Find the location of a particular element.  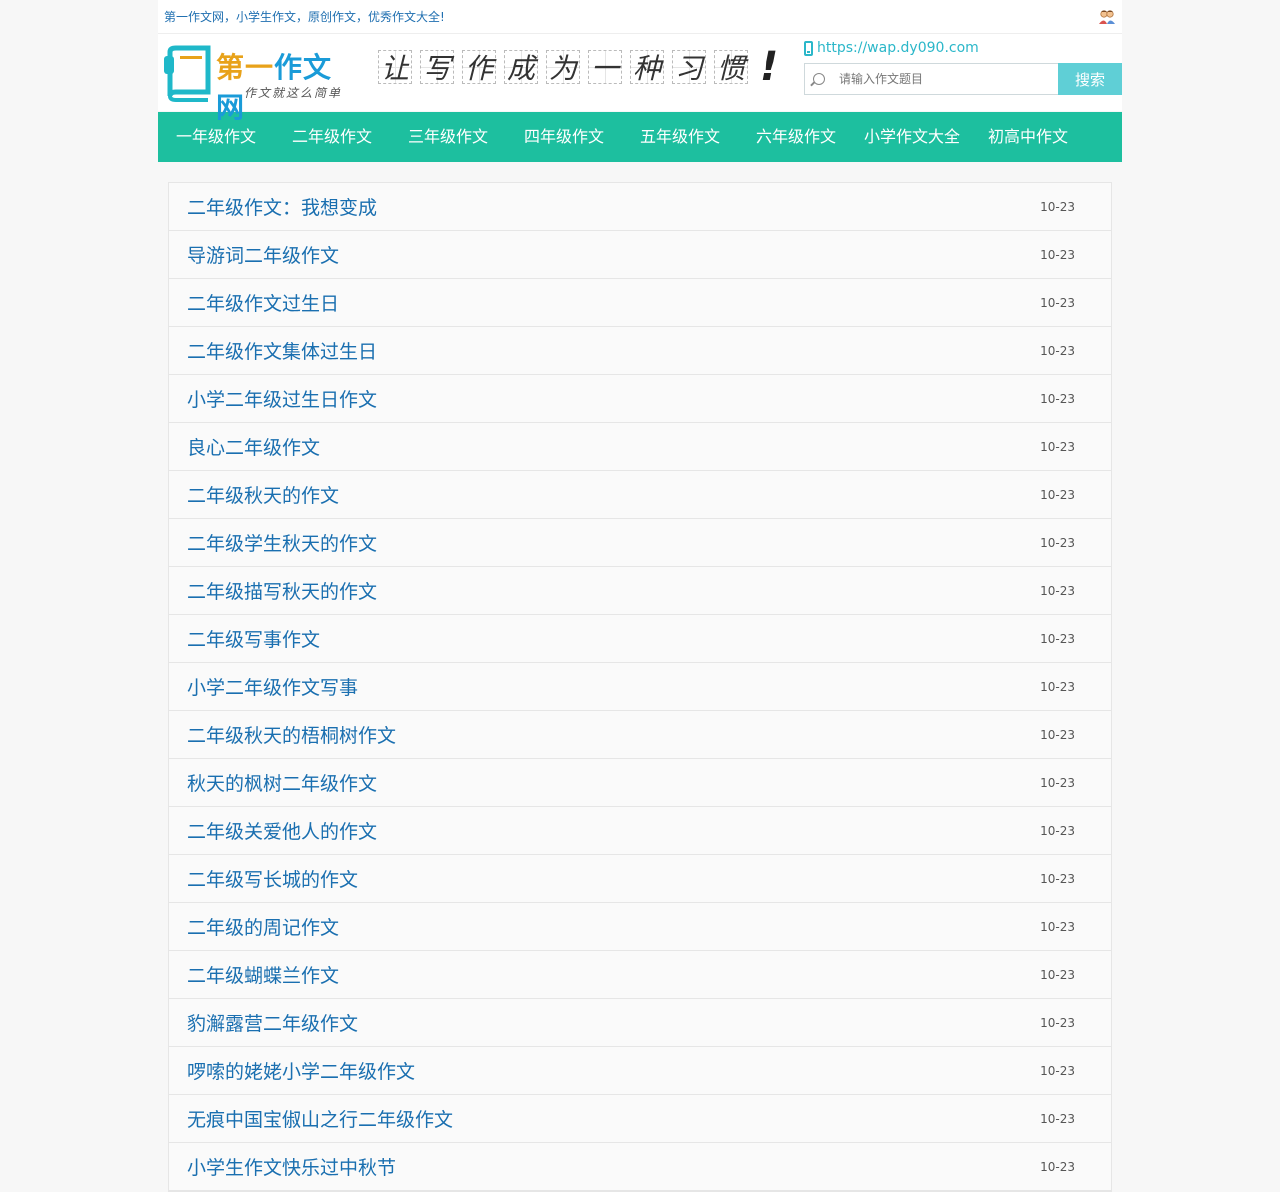

list-item: 啰嗦的姥姥小学二年级作文 10-23 is located at coordinates (640, 1071).